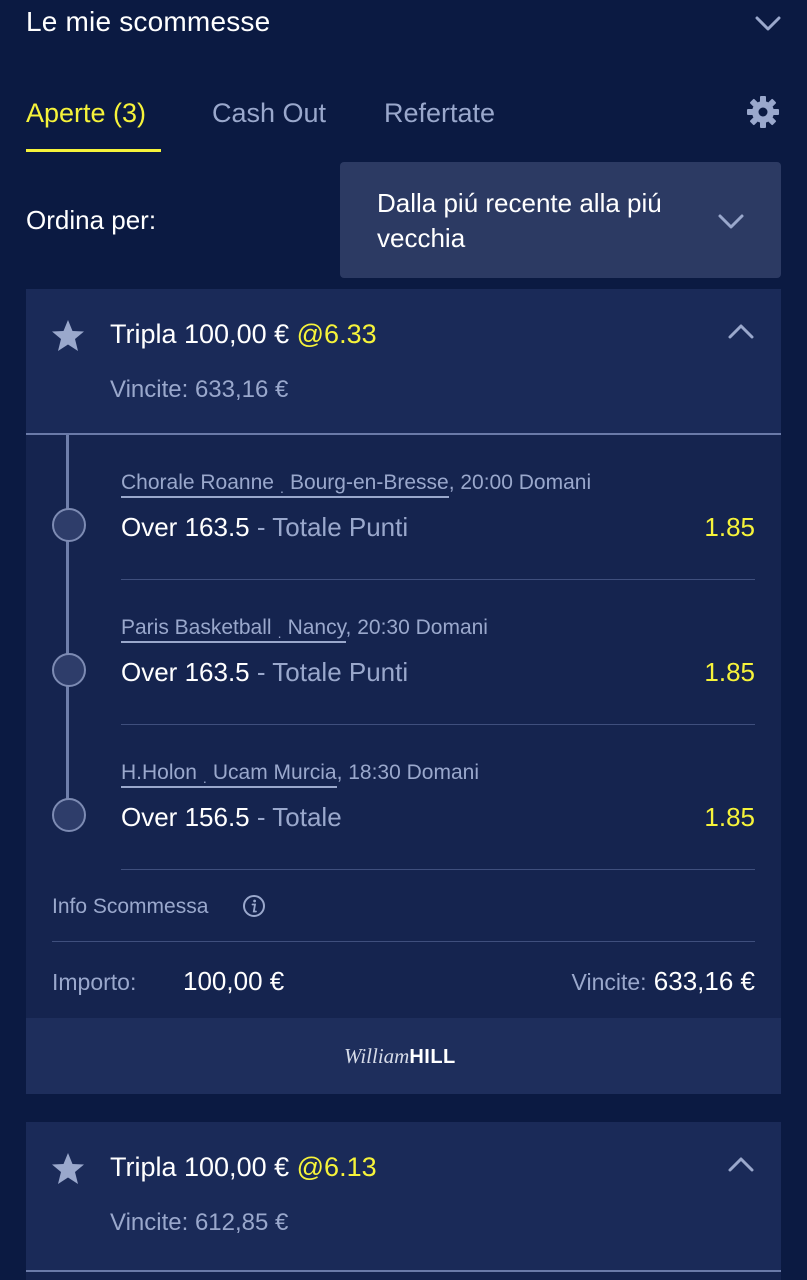 The width and height of the screenshot is (807, 1280). I want to click on leg-event-time: , 18:30 Domani, so click(407, 772).